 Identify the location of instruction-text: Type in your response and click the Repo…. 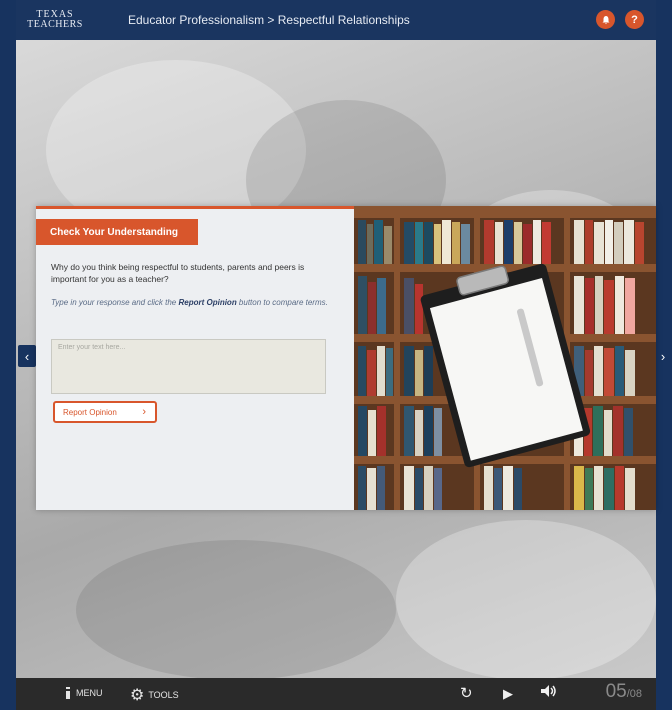
(196, 303).